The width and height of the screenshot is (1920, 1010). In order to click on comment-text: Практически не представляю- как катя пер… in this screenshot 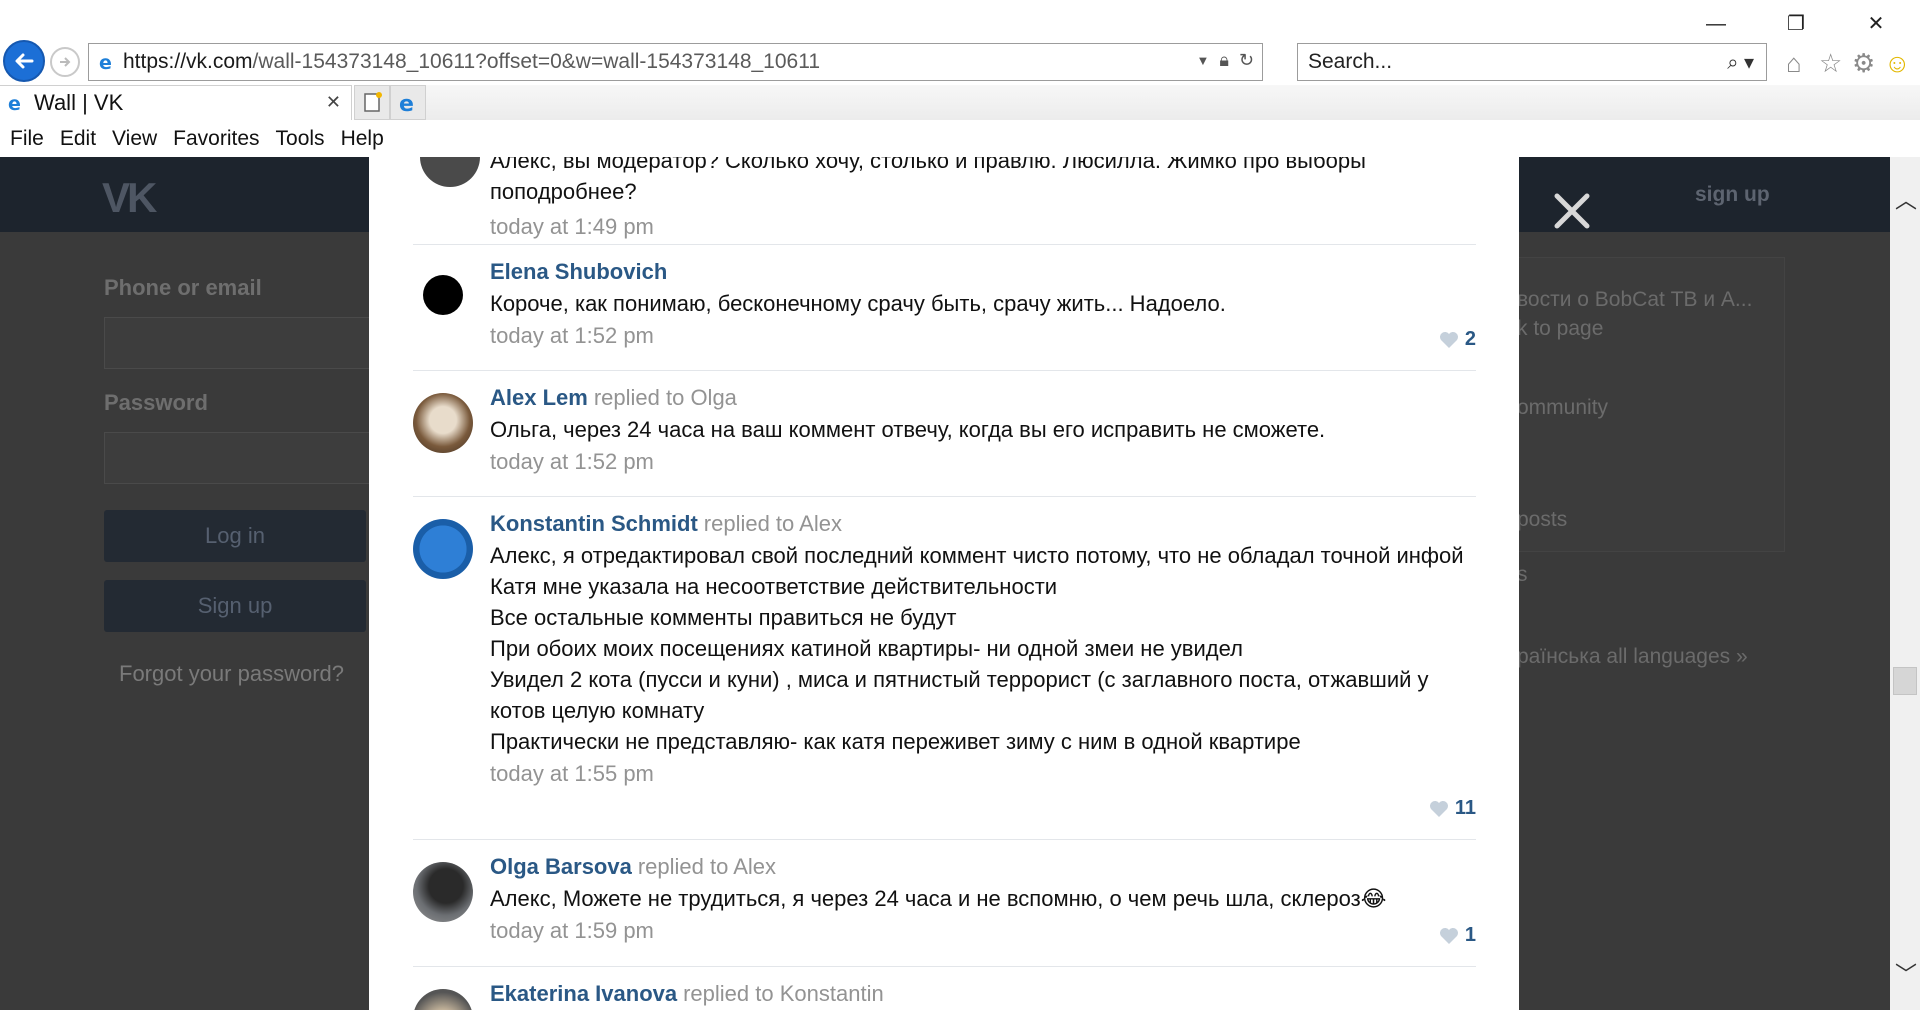, I will do `click(895, 741)`.